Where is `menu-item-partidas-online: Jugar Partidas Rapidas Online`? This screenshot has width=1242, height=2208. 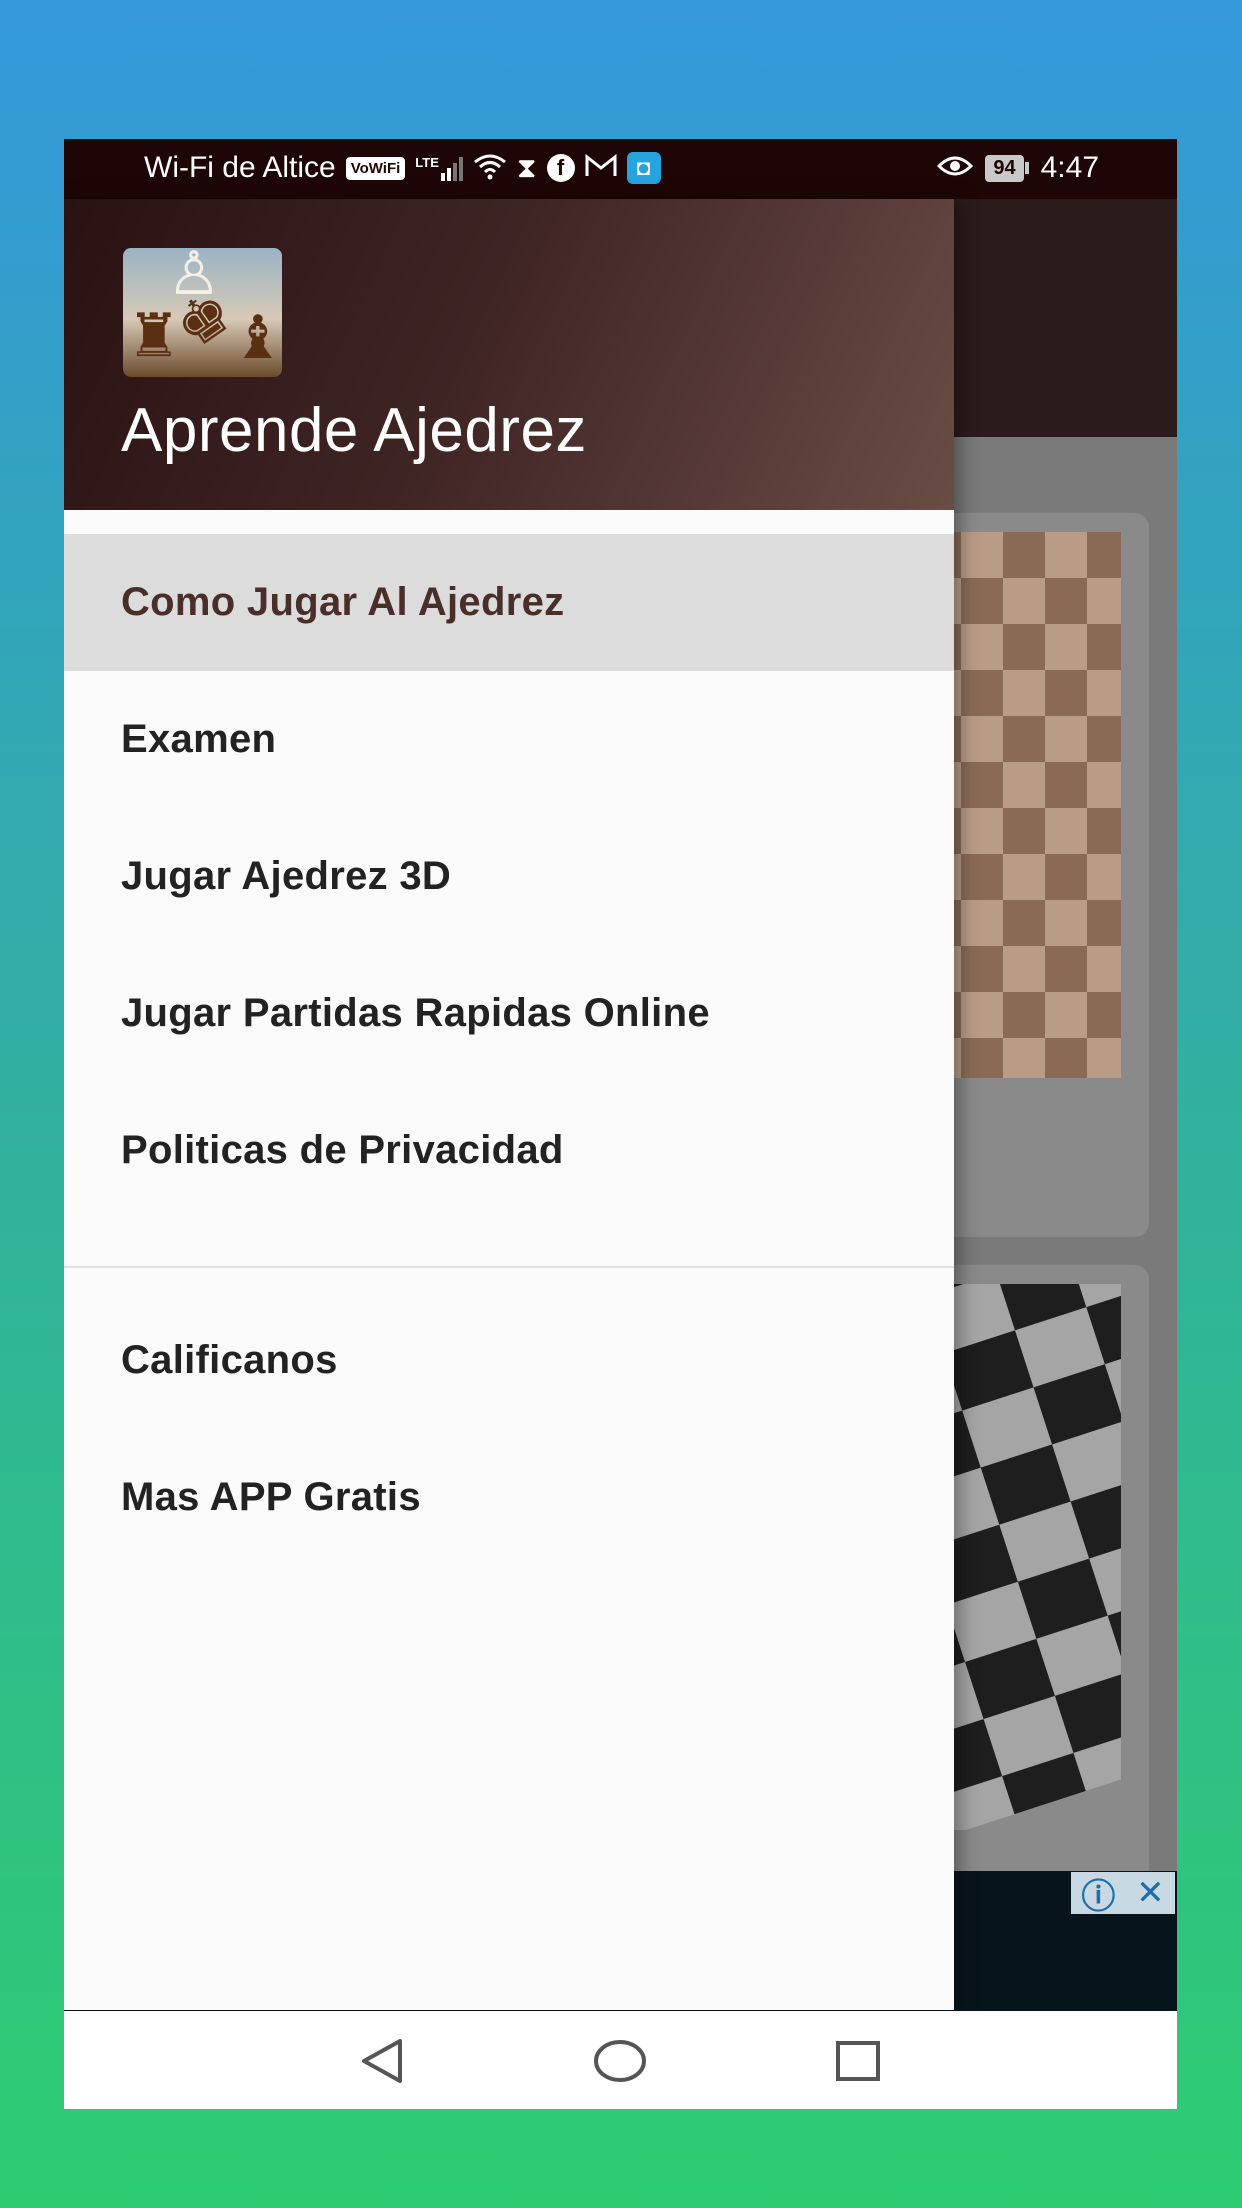
menu-item-partidas-online: Jugar Partidas Rapidas Online is located at coordinates (509, 1013).